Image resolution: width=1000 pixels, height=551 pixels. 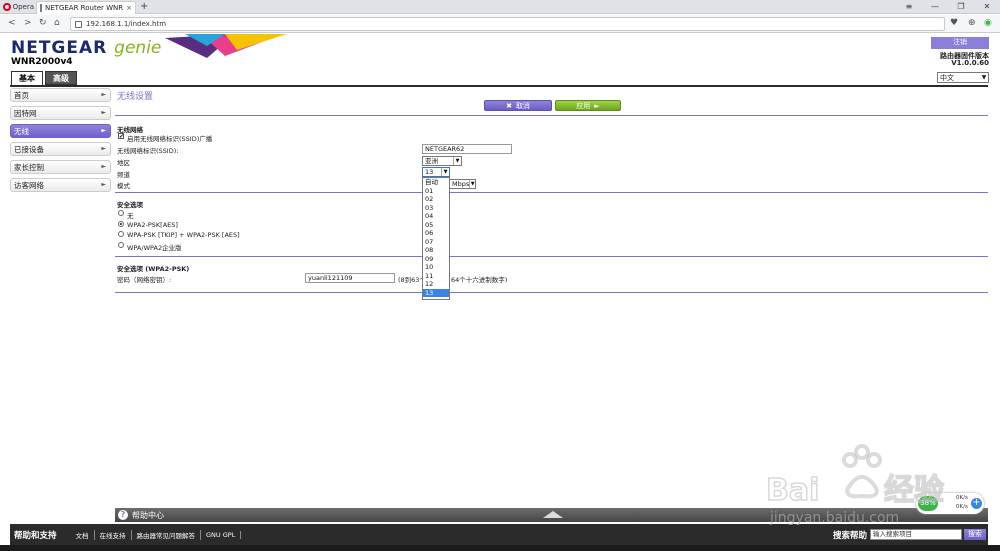 I want to click on browser-tab: NETGEAR Router WNR ×, so click(x=86, y=7).